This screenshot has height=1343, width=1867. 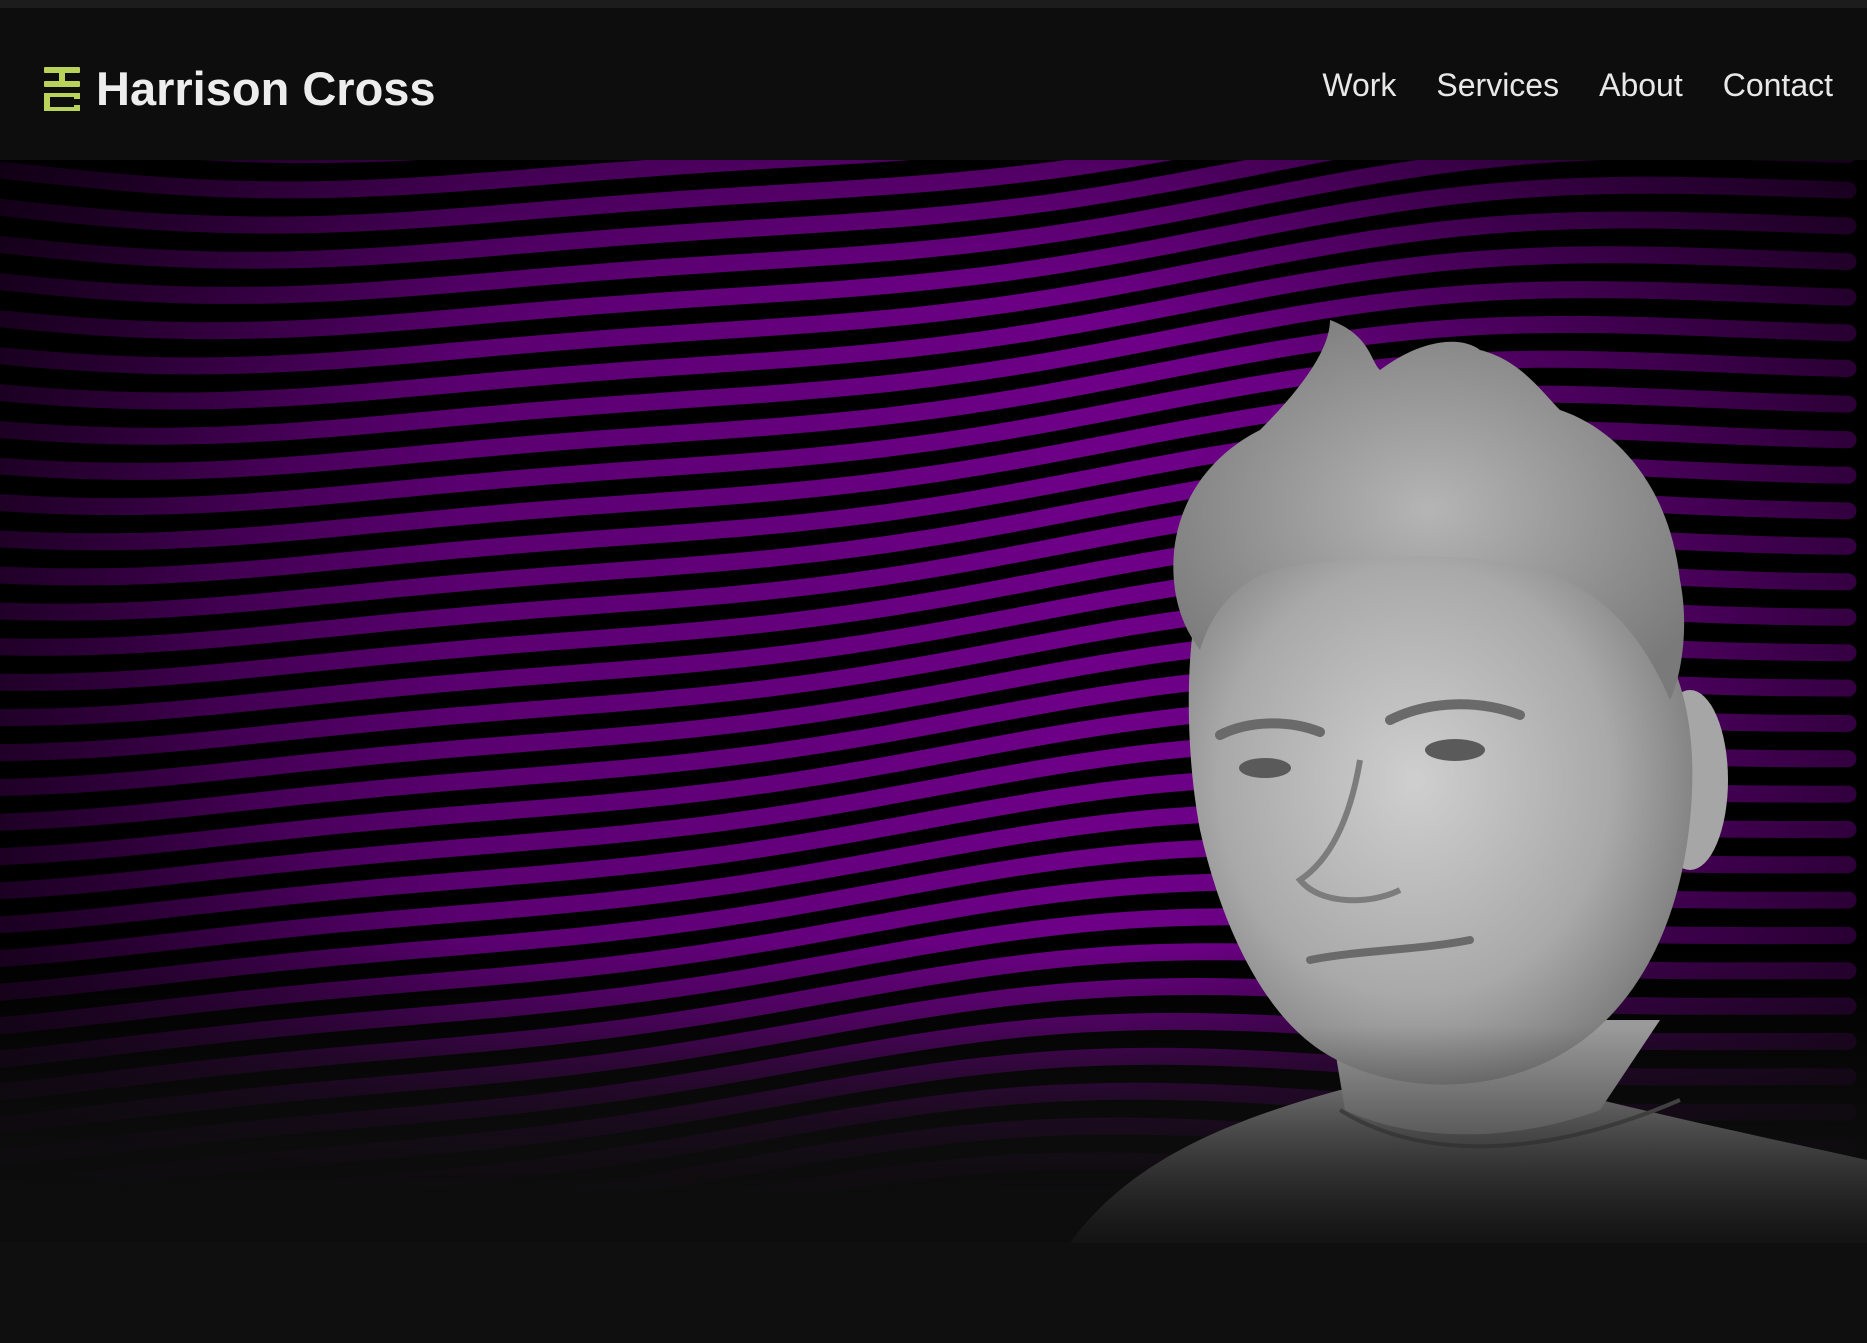 I want to click on hc-monogram-icon, so click(x=62, y=89).